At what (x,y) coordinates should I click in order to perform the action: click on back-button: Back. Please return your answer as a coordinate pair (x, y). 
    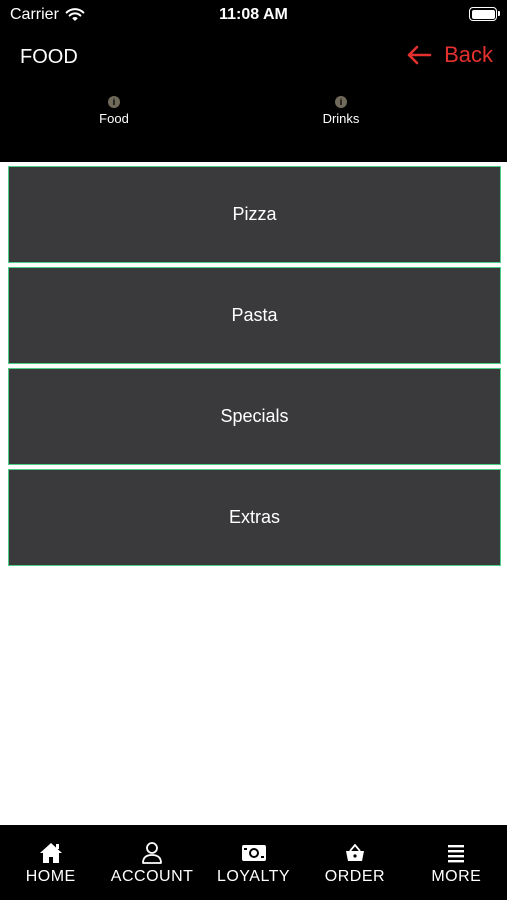
    Looking at the image, I should click on (449, 55).